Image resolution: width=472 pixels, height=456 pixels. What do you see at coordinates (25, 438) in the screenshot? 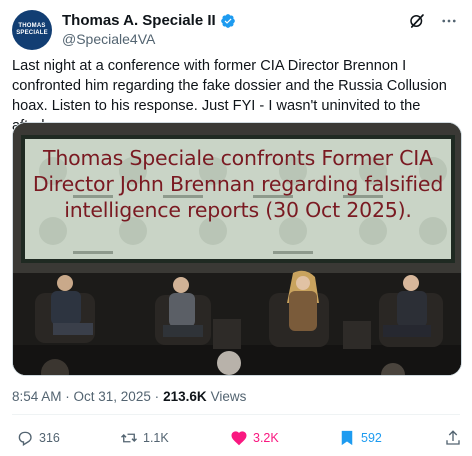
I see `reply-icon` at bounding box center [25, 438].